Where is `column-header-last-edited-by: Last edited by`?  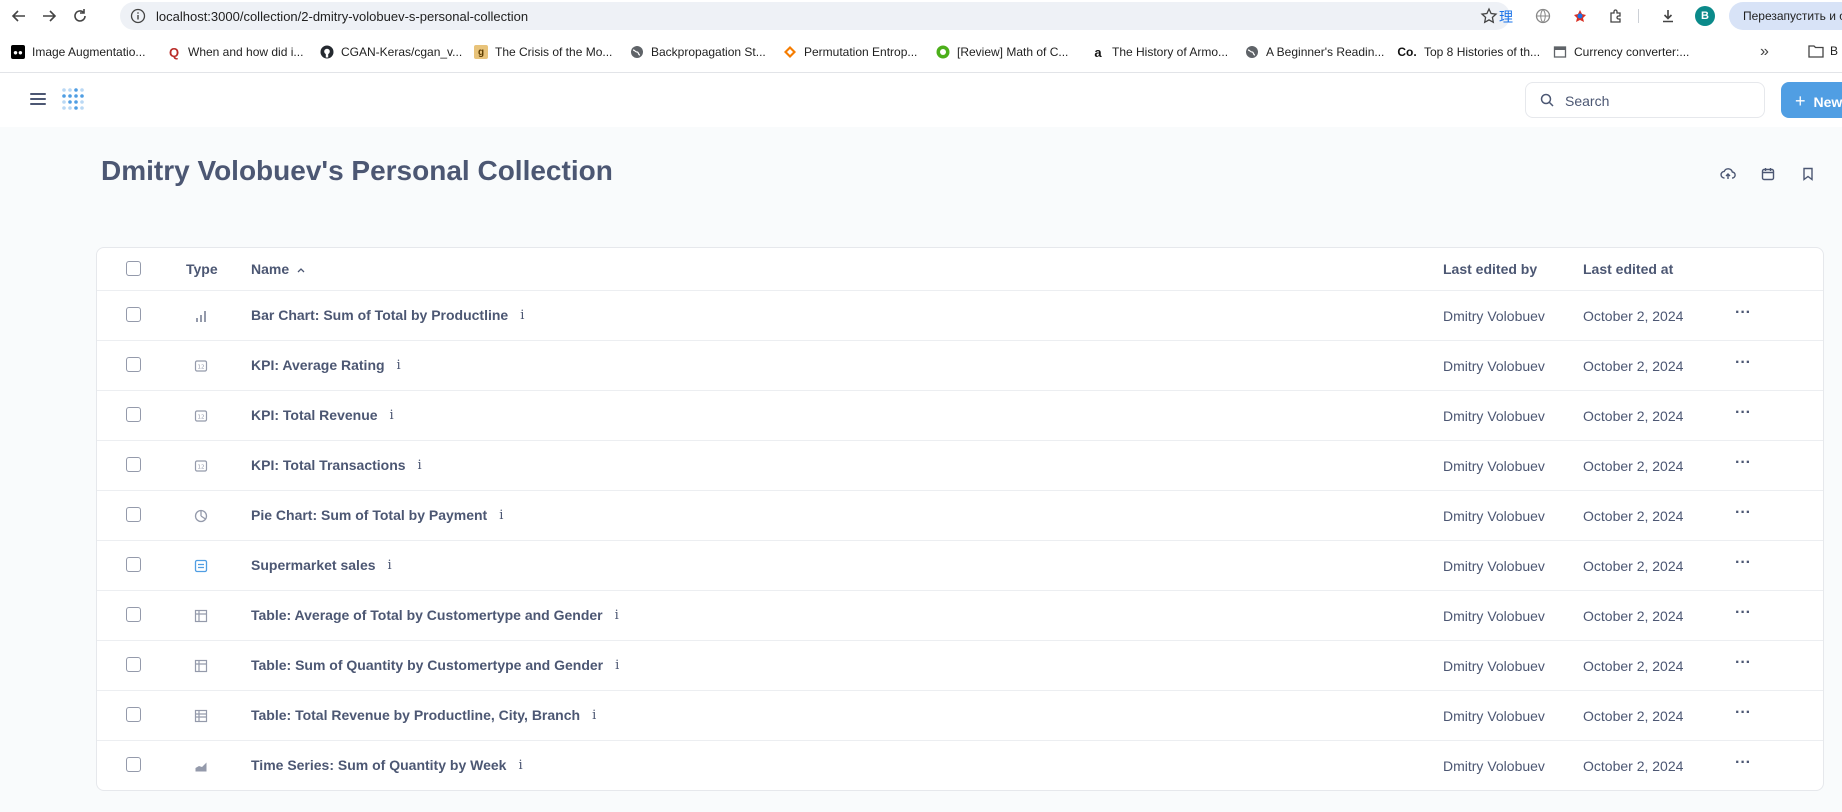 column-header-last-edited-by: Last edited by is located at coordinates (1490, 269).